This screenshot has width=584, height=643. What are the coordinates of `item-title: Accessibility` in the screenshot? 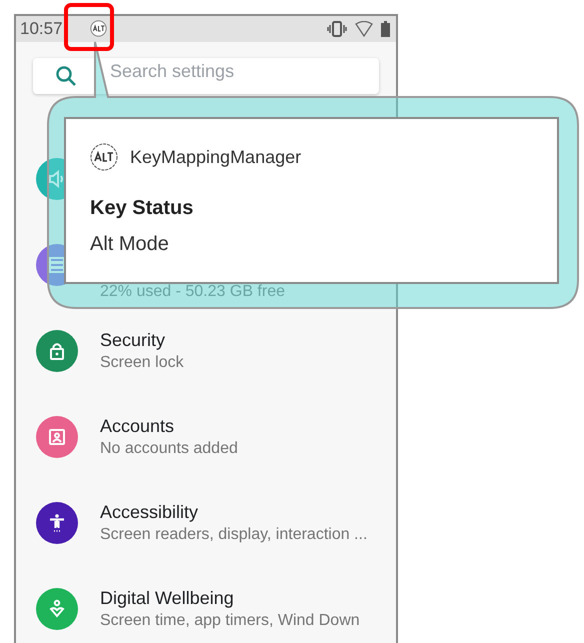 It's located at (150, 512).